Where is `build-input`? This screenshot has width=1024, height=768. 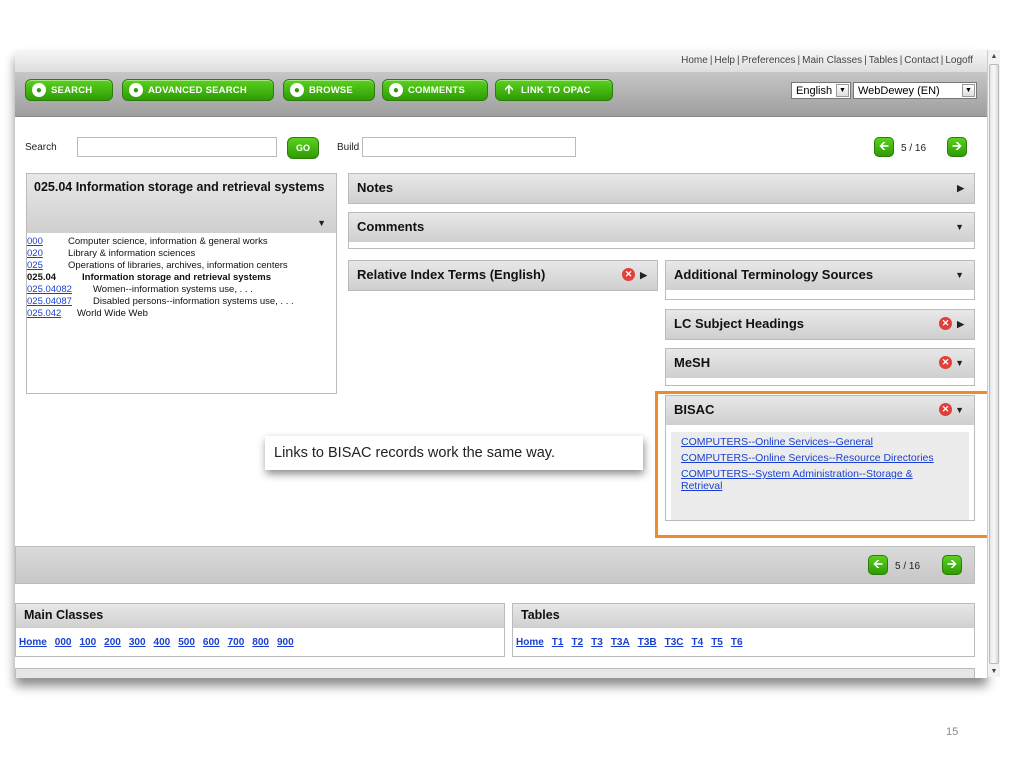 build-input is located at coordinates (469, 147).